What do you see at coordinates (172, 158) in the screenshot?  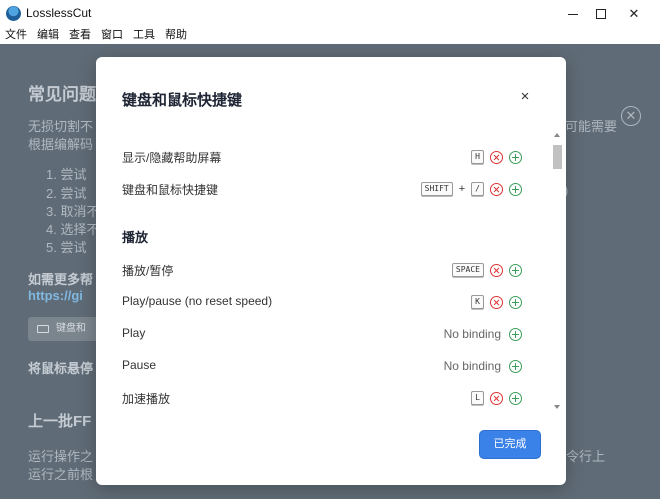 I see `shortcut-label: 显示/隐藏帮助屏幕` at bounding box center [172, 158].